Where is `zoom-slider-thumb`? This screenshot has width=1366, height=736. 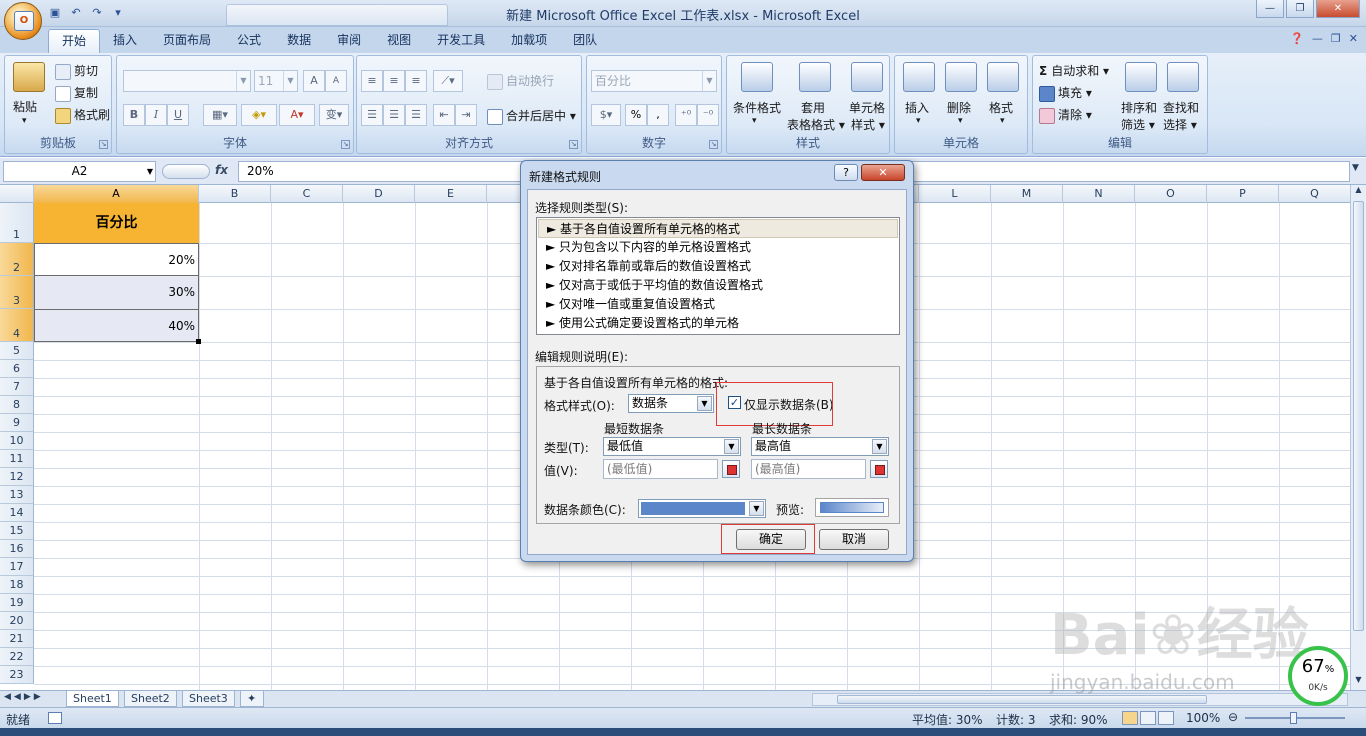 zoom-slider-thumb is located at coordinates (1293, 718).